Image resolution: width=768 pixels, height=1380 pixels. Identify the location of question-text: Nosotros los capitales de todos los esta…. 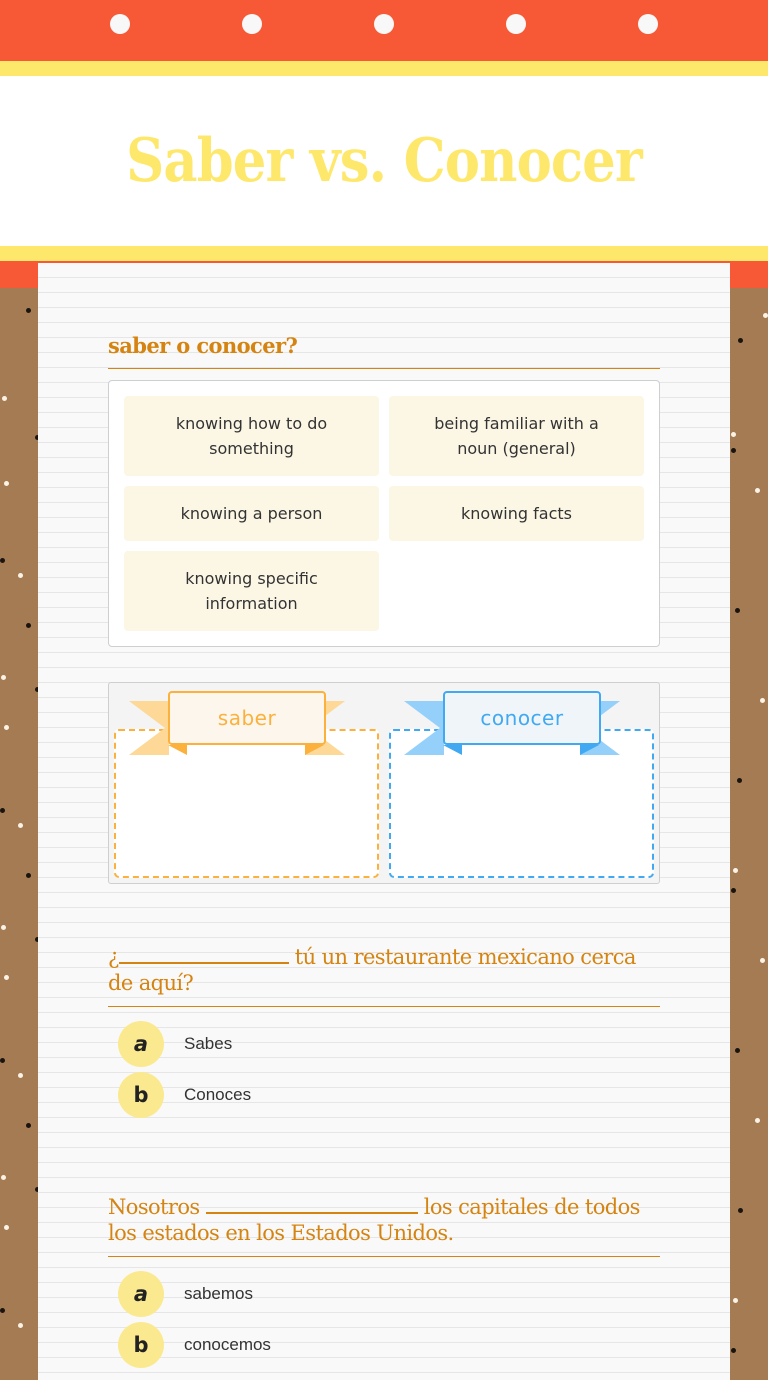
(384, 1220).